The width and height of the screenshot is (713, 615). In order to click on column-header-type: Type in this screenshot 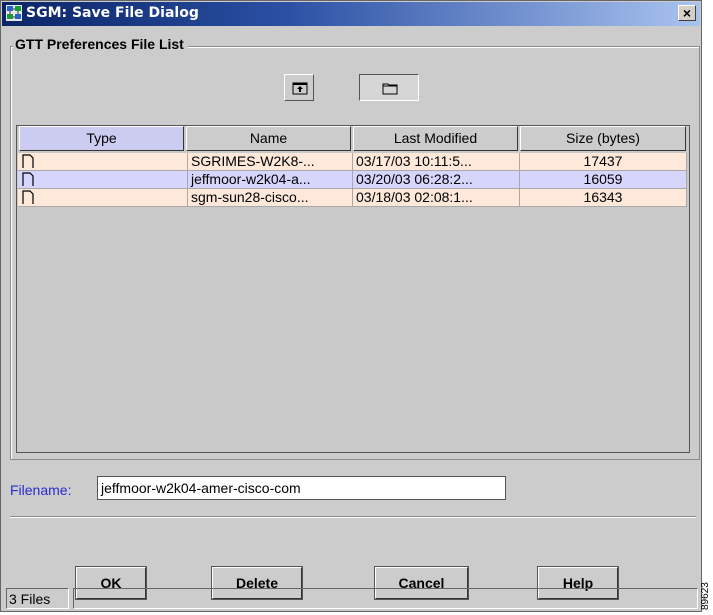, I will do `click(101, 138)`.